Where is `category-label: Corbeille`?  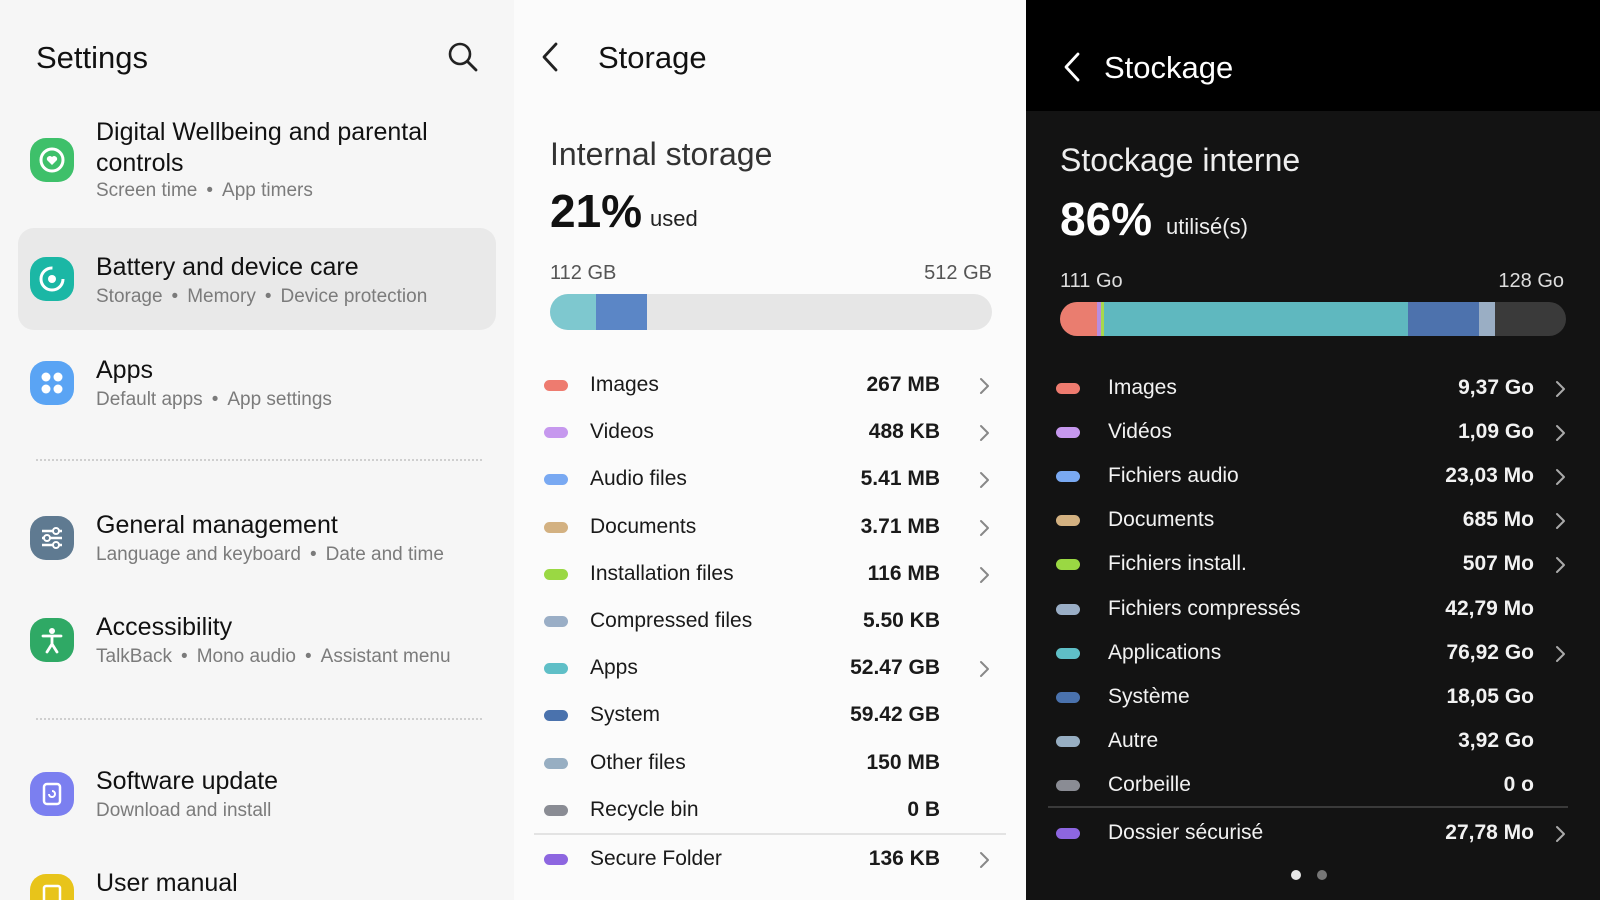 category-label: Corbeille is located at coordinates (1149, 784).